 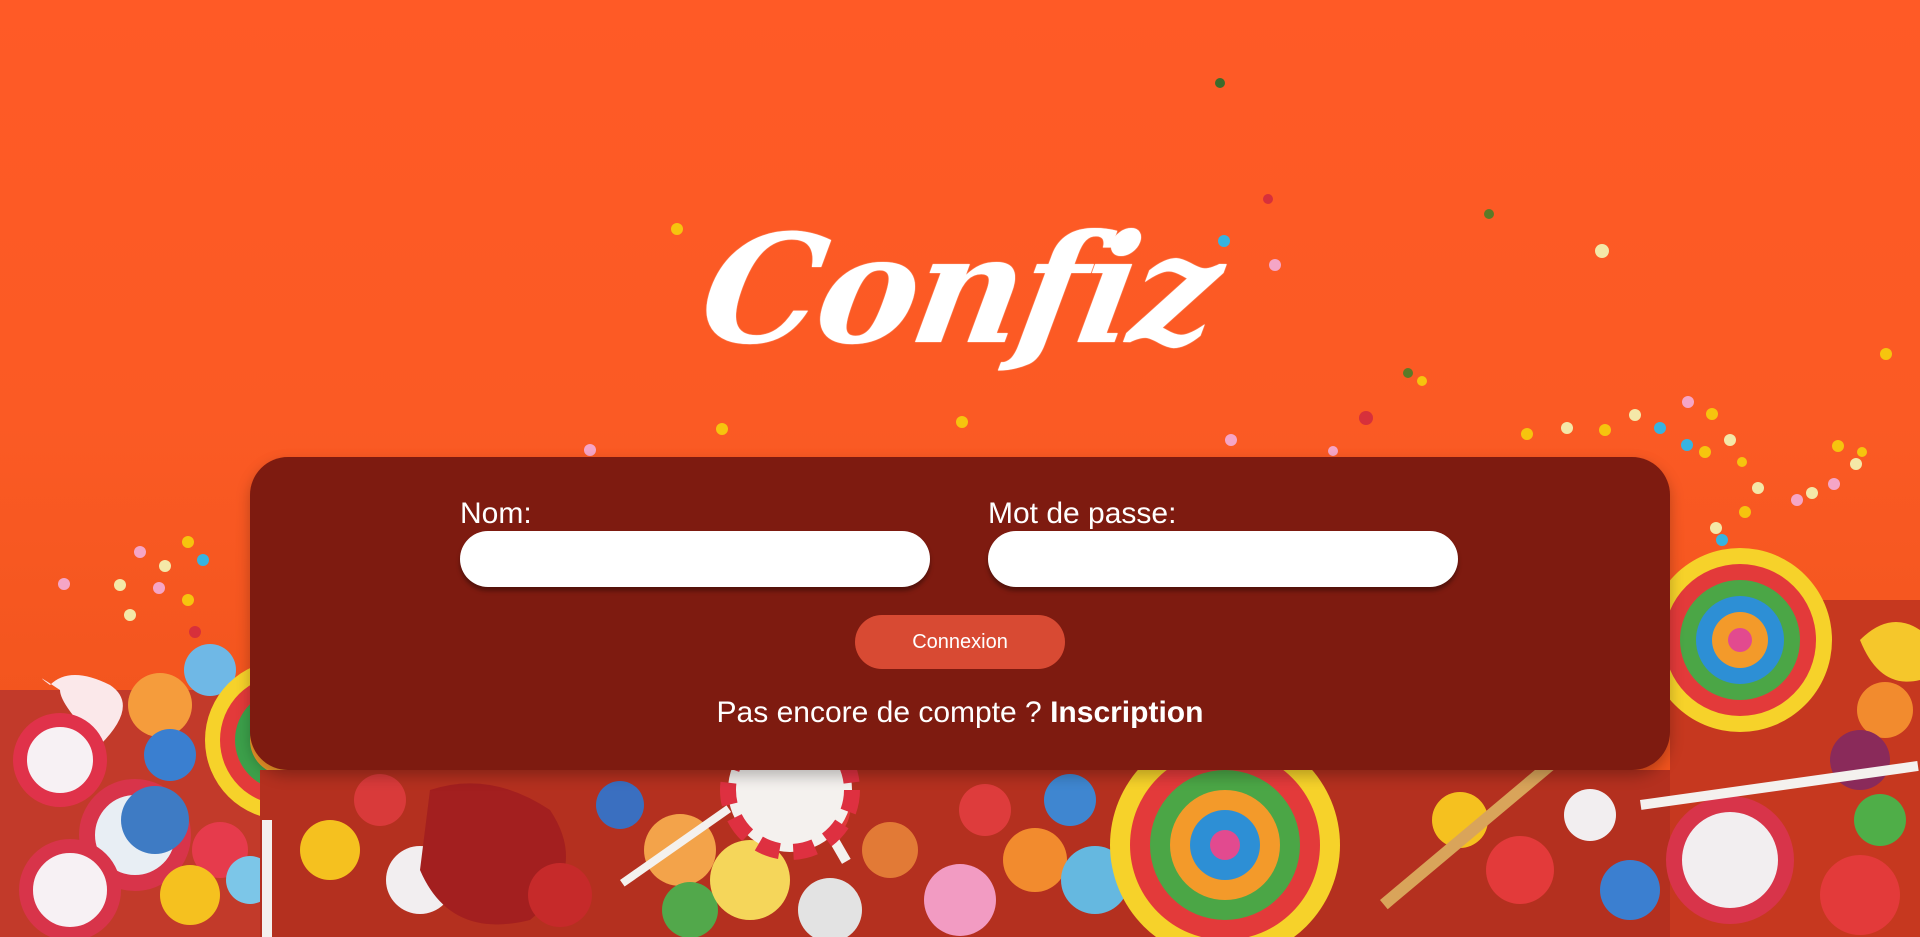 I want to click on name-label: Nom:, so click(x=496, y=513).